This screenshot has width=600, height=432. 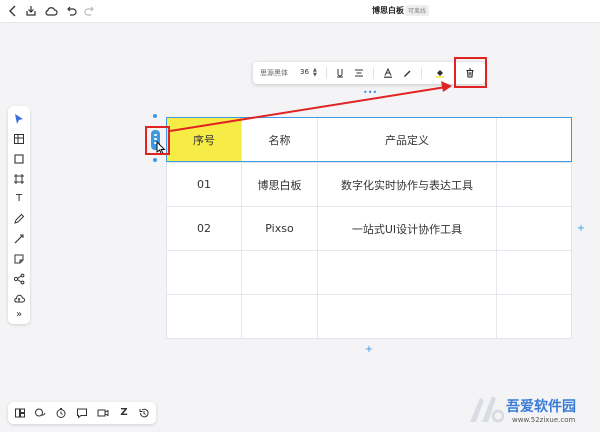 I want to click on bottom-toolbar: Z, so click(x=82, y=413).